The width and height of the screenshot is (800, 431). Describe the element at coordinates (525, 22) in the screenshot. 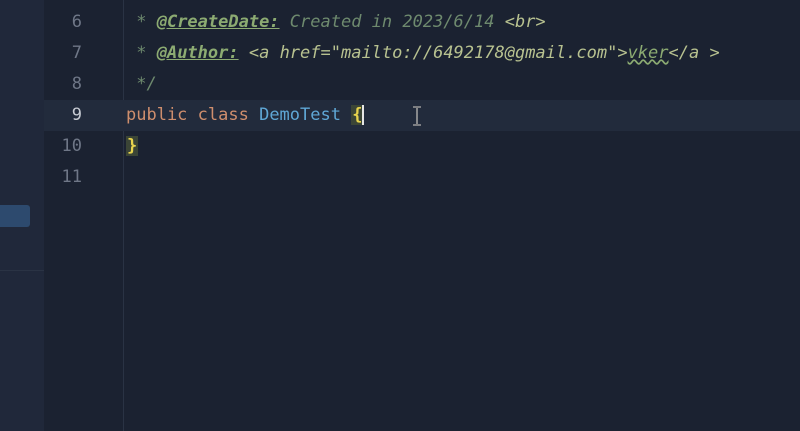

I see `code-token: <br>` at that location.